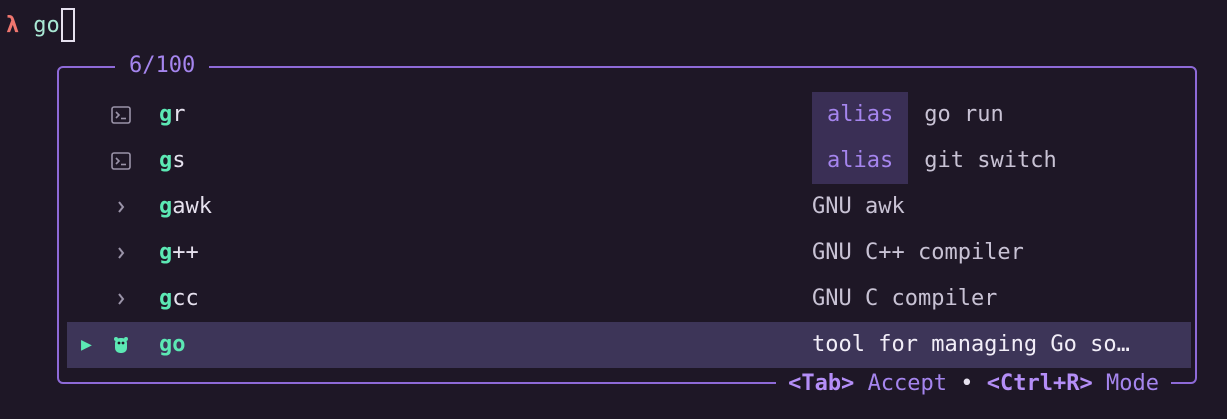 This screenshot has height=419, width=1227. Describe the element at coordinates (185, 298) in the screenshot. I see `completion-name-rest: cc` at that location.